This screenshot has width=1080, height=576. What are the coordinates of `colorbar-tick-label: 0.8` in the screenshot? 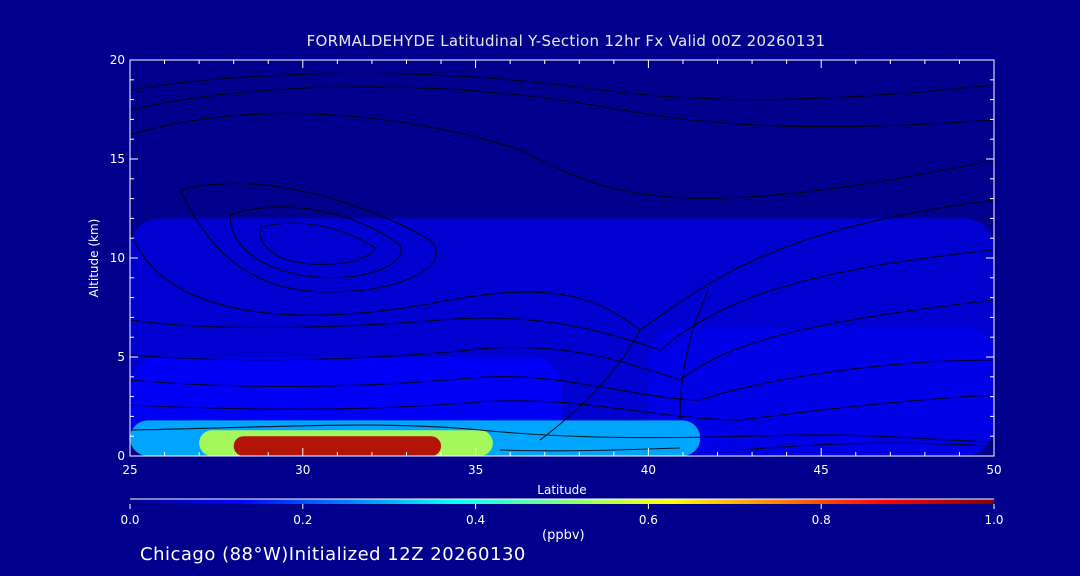 It's located at (821, 520).